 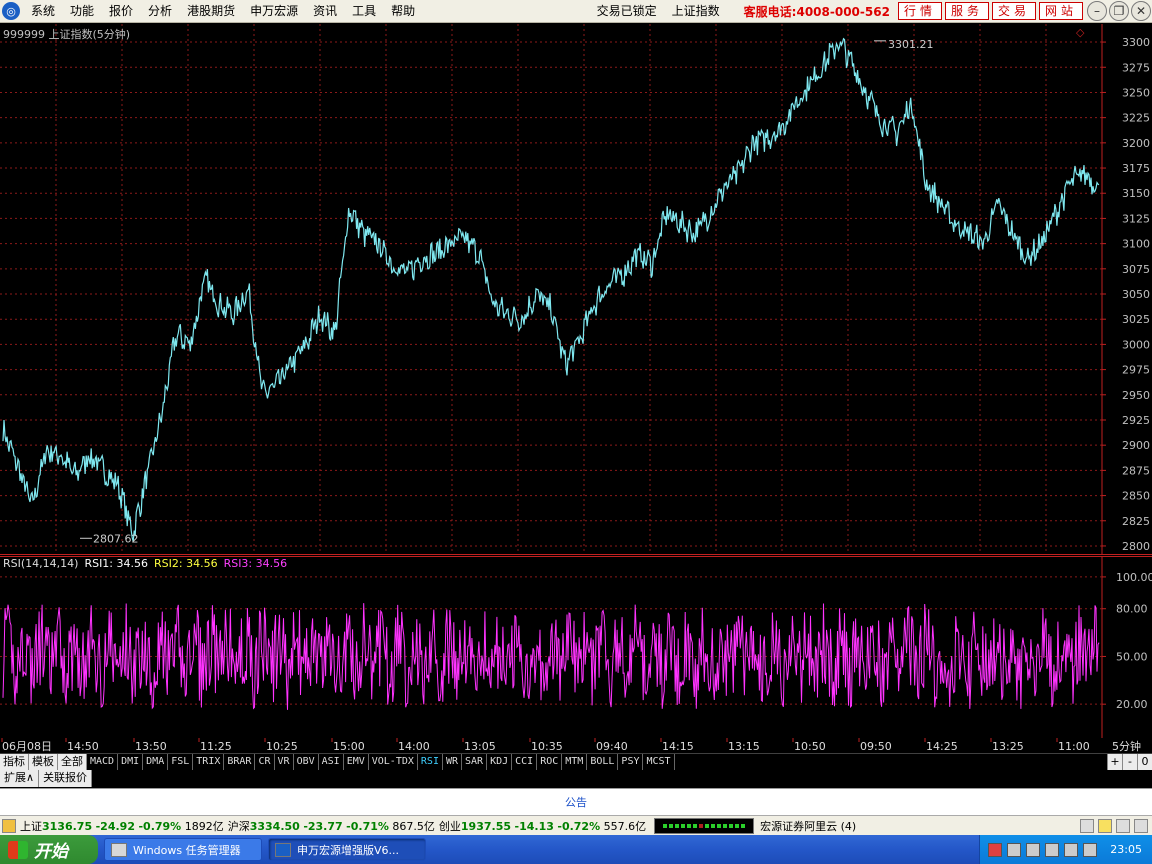 I want to click on low-label: 2807.62, so click(x=116, y=538).